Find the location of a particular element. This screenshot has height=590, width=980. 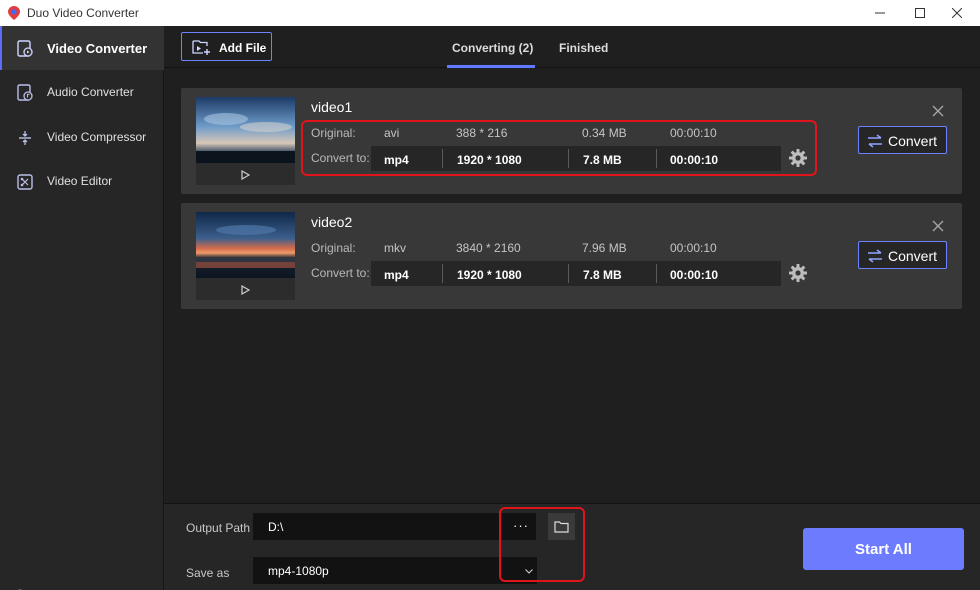

sidebar-item-video-compressor: Video Compressor is located at coordinates (82, 137).